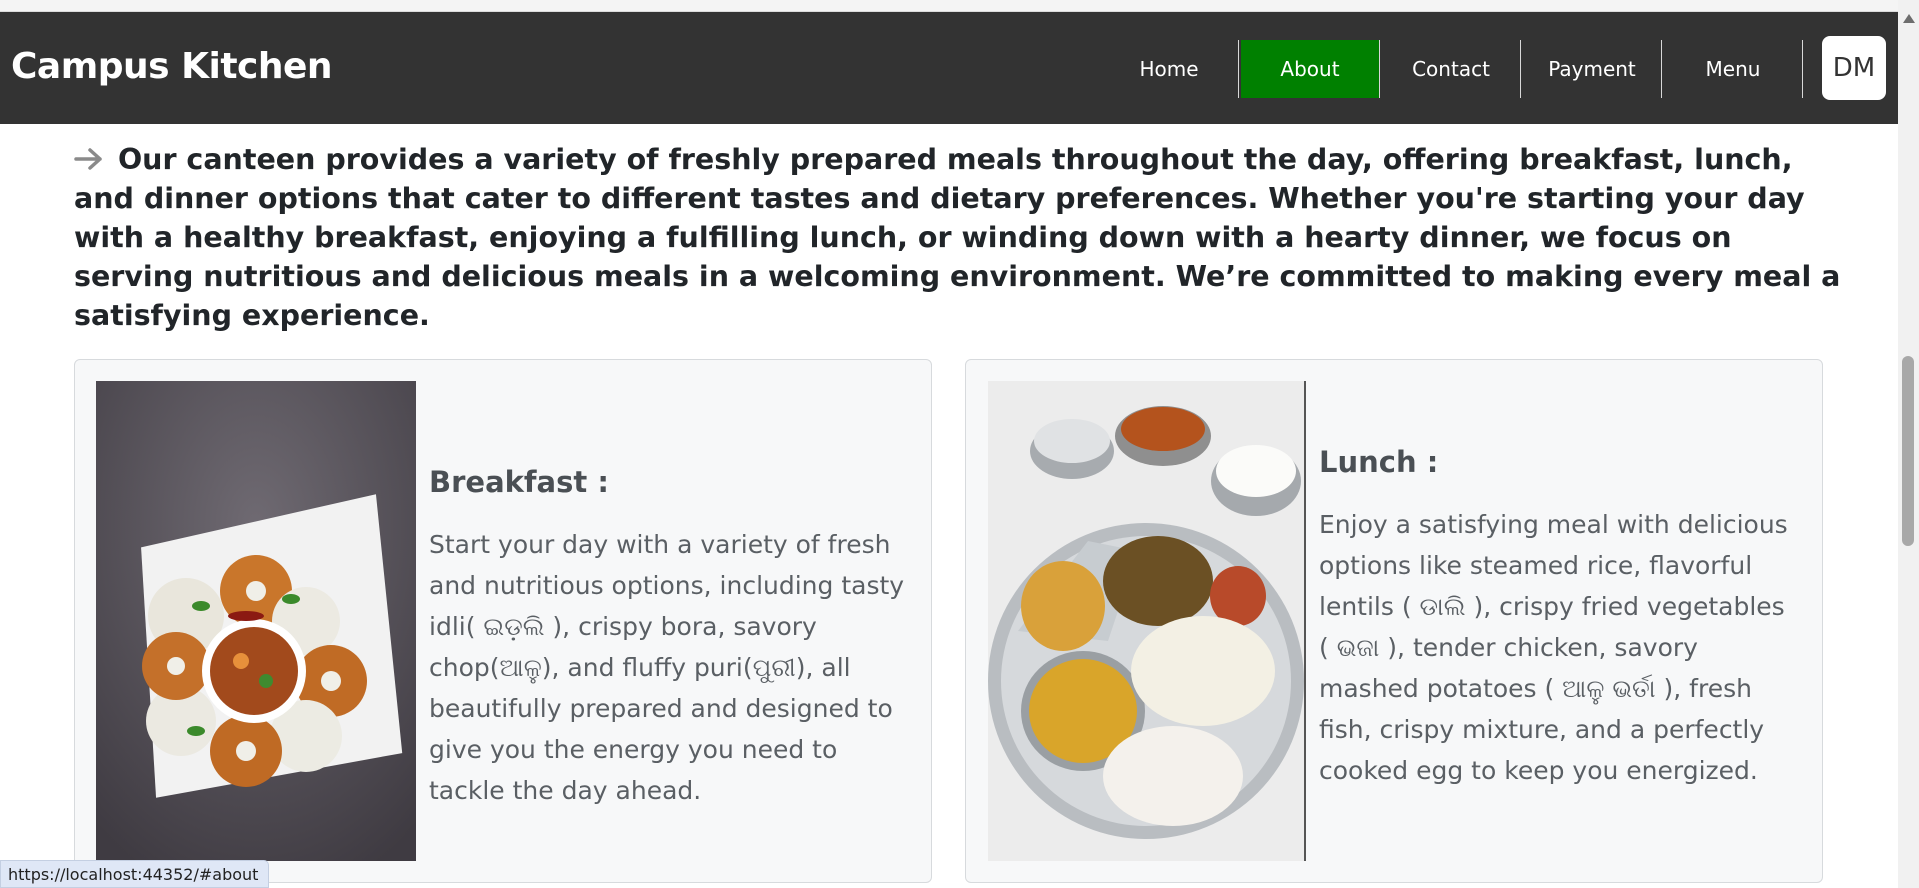 The width and height of the screenshot is (1919, 888). I want to click on main-nav: Home About Contact Payment Menu, so click(1452, 69).